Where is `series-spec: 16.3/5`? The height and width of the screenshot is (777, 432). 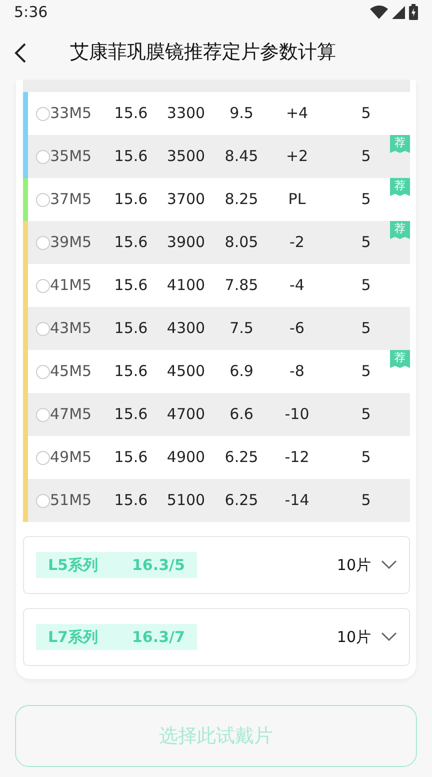
series-spec: 16.3/5 is located at coordinates (158, 565).